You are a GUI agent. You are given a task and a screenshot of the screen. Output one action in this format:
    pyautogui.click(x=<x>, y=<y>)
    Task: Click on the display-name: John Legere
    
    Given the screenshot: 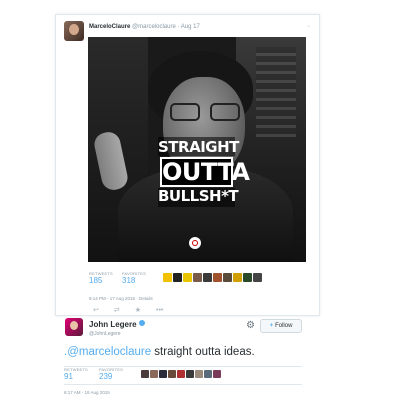 What is the action you would take?
    pyautogui.click(x=117, y=324)
    